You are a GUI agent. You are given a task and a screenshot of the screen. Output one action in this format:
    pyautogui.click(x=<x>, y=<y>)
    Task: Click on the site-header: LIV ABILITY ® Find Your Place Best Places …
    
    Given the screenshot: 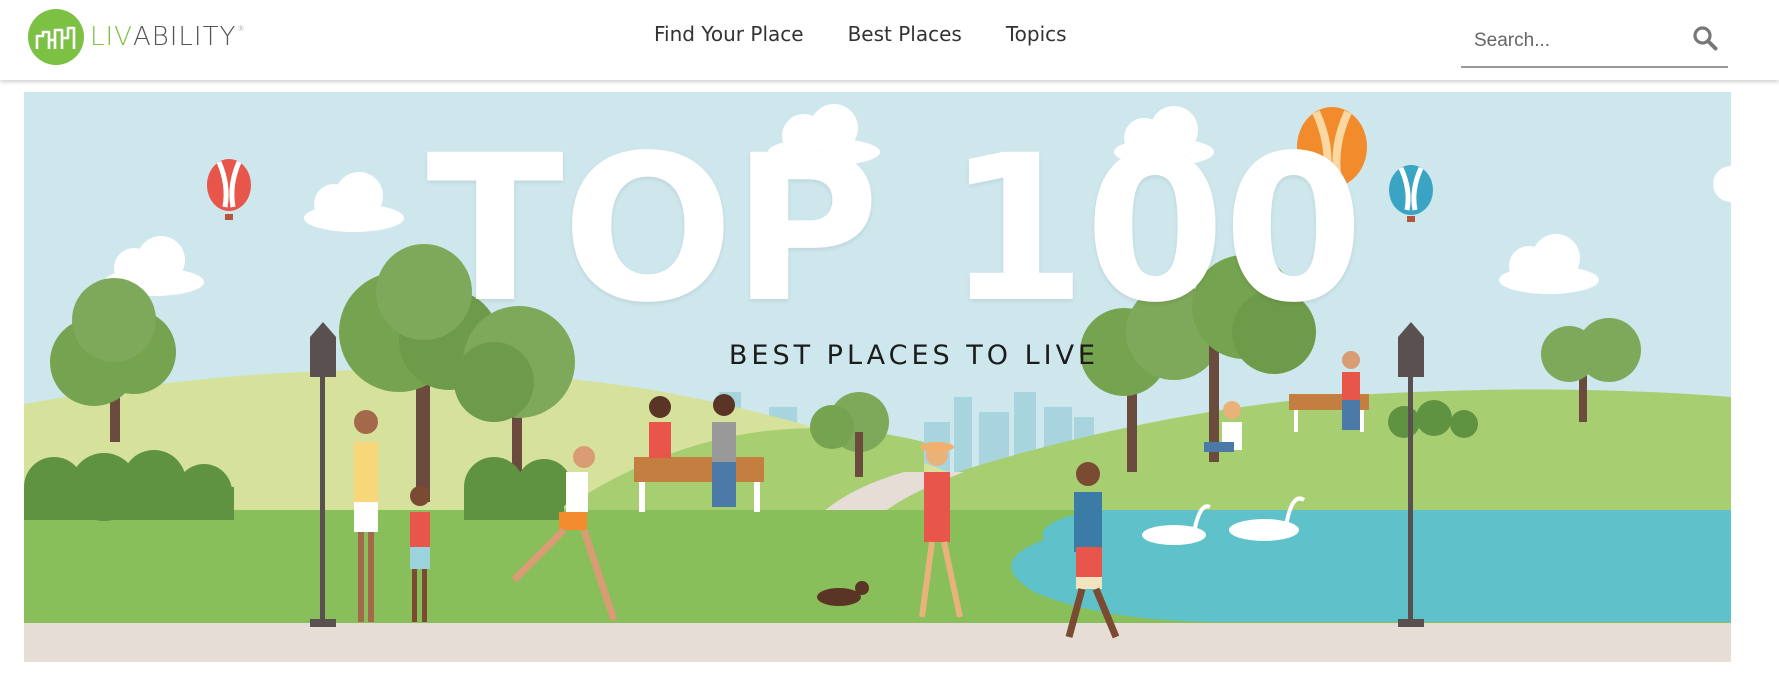 What is the action you would take?
    pyautogui.click(x=889, y=40)
    